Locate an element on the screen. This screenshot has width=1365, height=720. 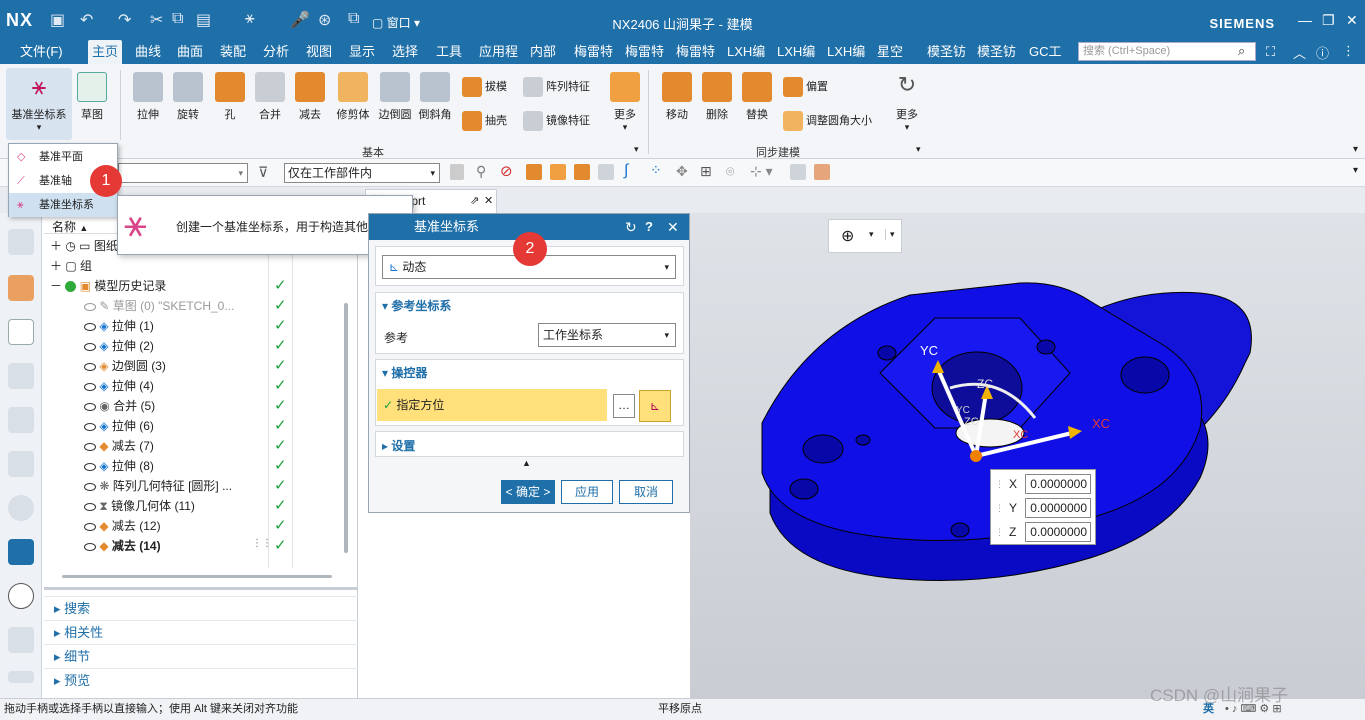
horizontal-scrollbar is located at coordinates (197, 576).